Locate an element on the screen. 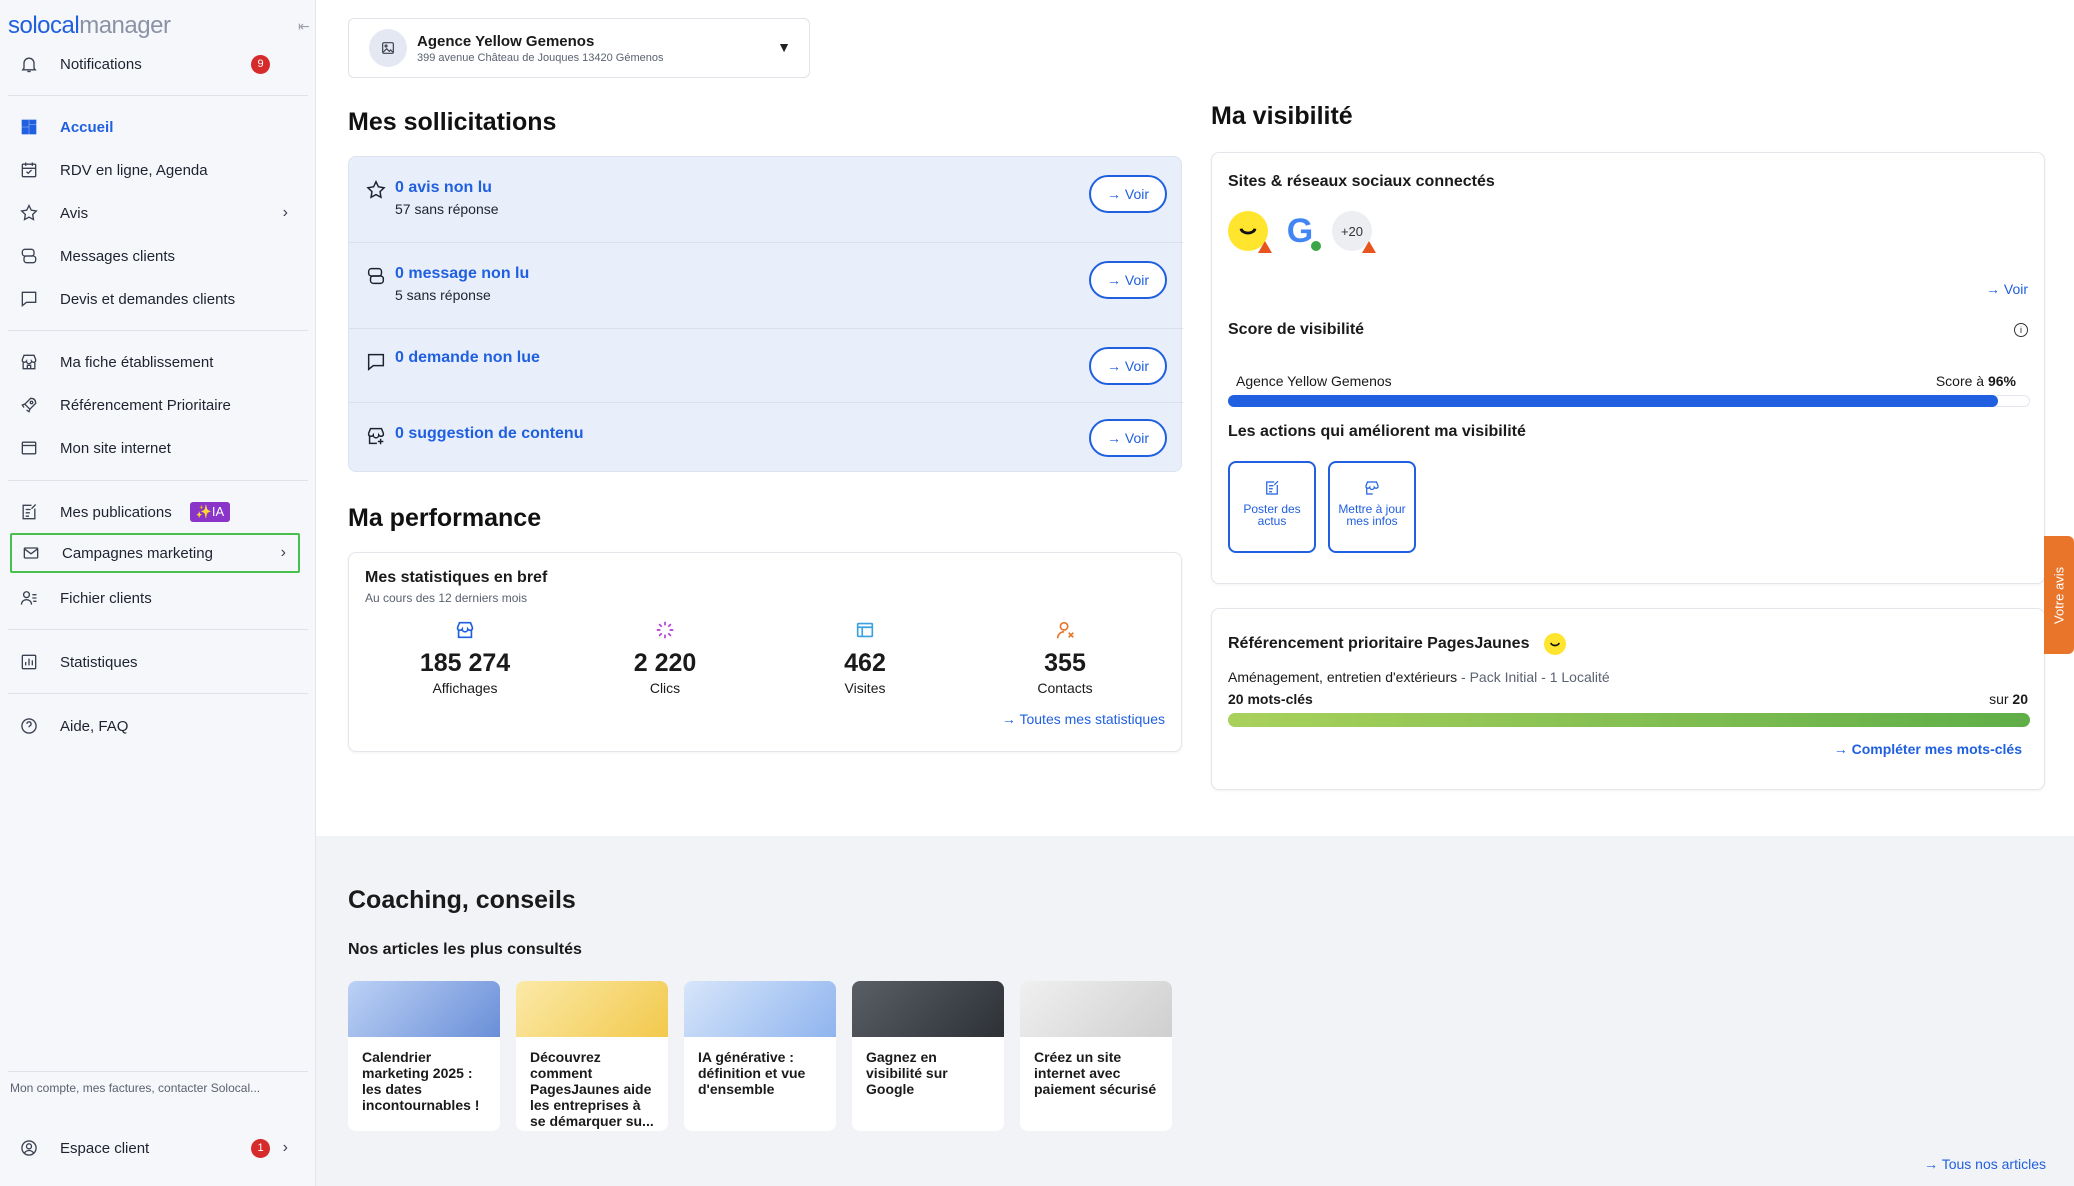 This screenshot has height=1186, width=2074. sidebar-item-avis: Avis › is located at coordinates (155, 213).